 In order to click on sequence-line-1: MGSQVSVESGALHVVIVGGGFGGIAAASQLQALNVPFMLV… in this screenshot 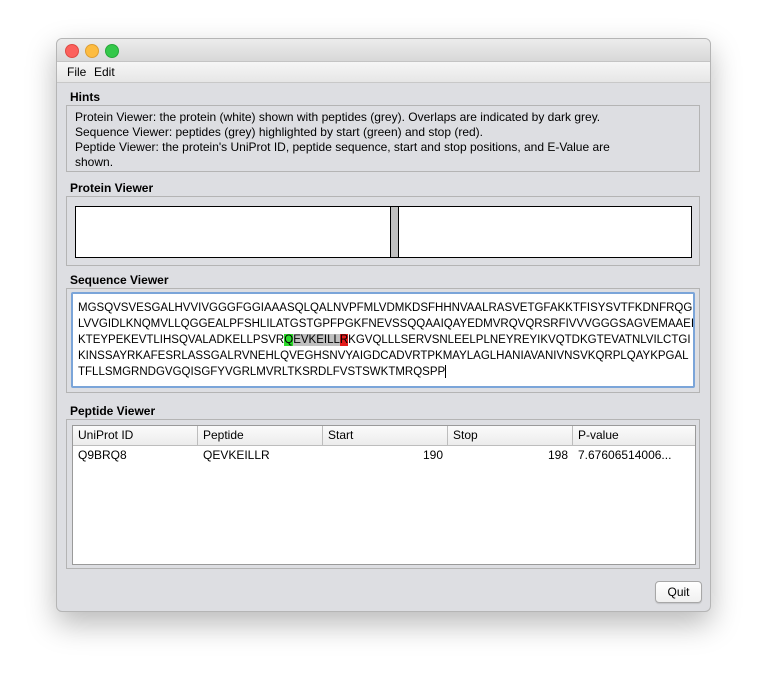, I will do `click(385, 308)`.